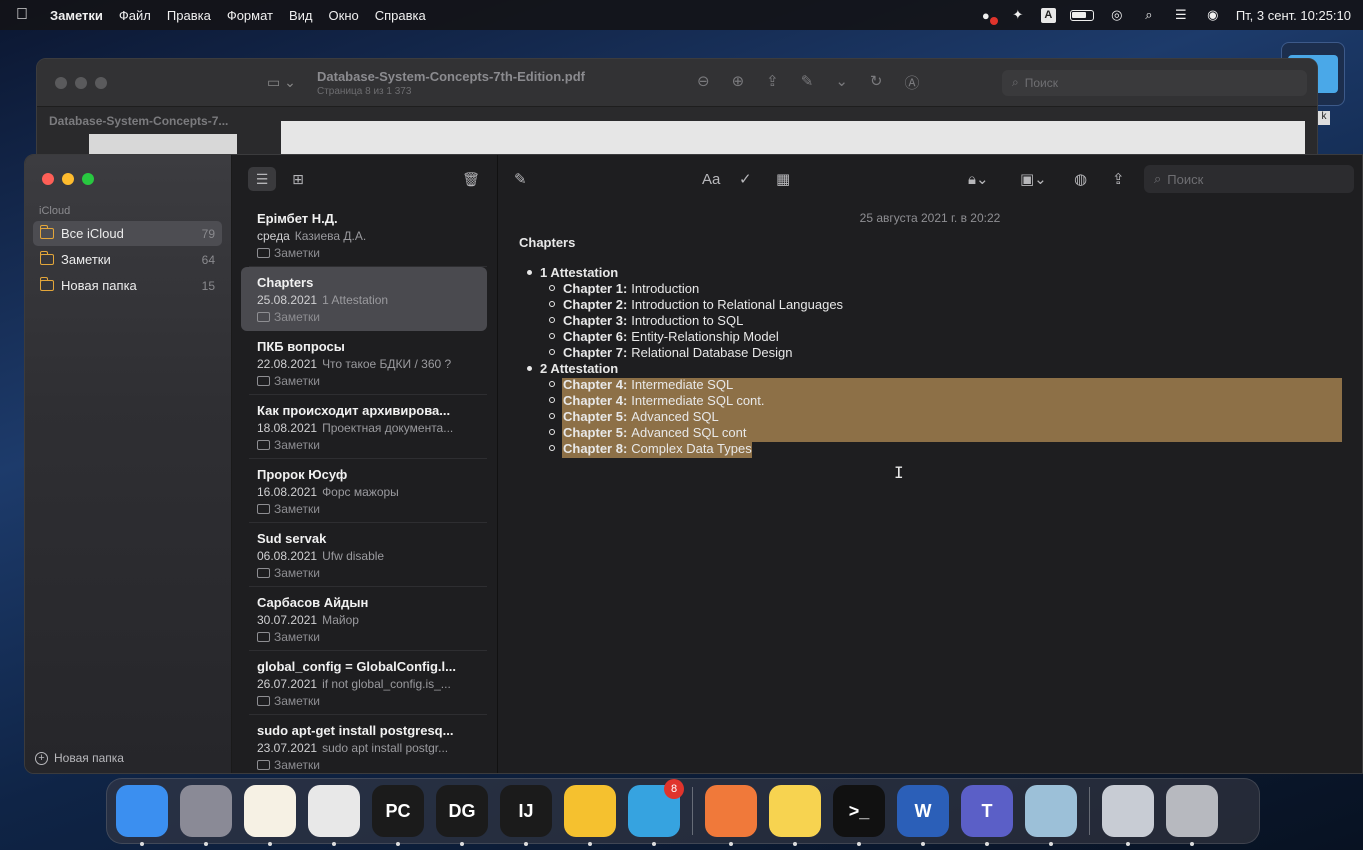  Describe the element at coordinates (1249, 179) in the screenshot. I see `notes-search-input: ⌕ Поиск` at that location.